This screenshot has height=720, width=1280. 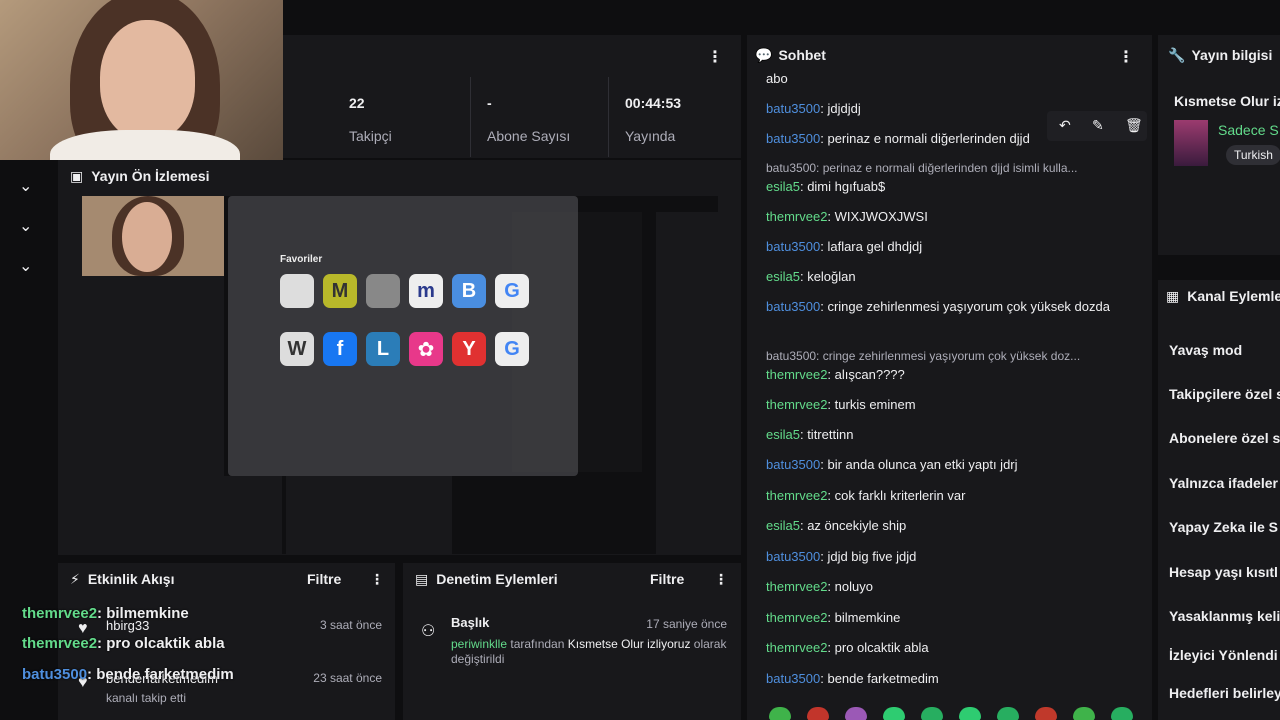 What do you see at coordinates (75, 579) in the screenshot?
I see `lightning-icon: ⚡` at bounding box center [75, 579].